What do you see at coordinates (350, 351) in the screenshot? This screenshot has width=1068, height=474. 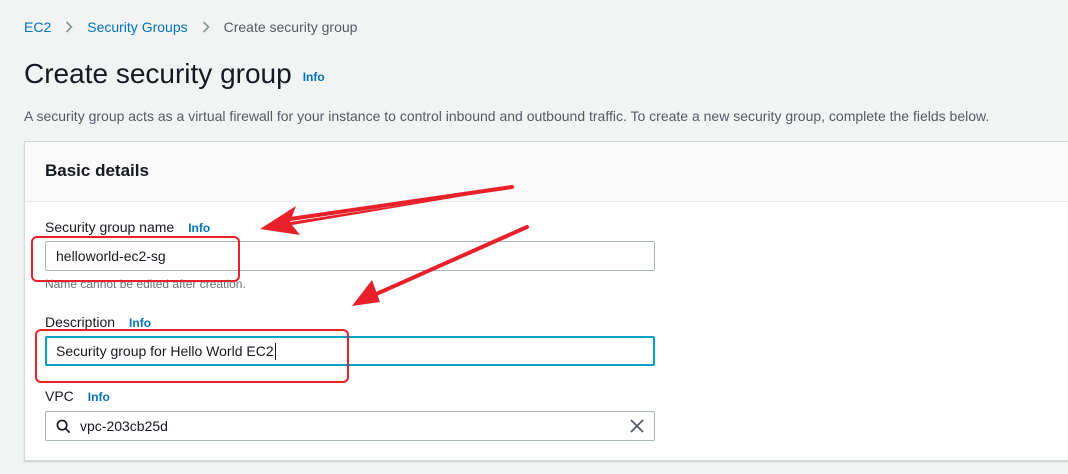 I see `description-input: Security group for Hello World EC2` at bounding box center [350, 351].